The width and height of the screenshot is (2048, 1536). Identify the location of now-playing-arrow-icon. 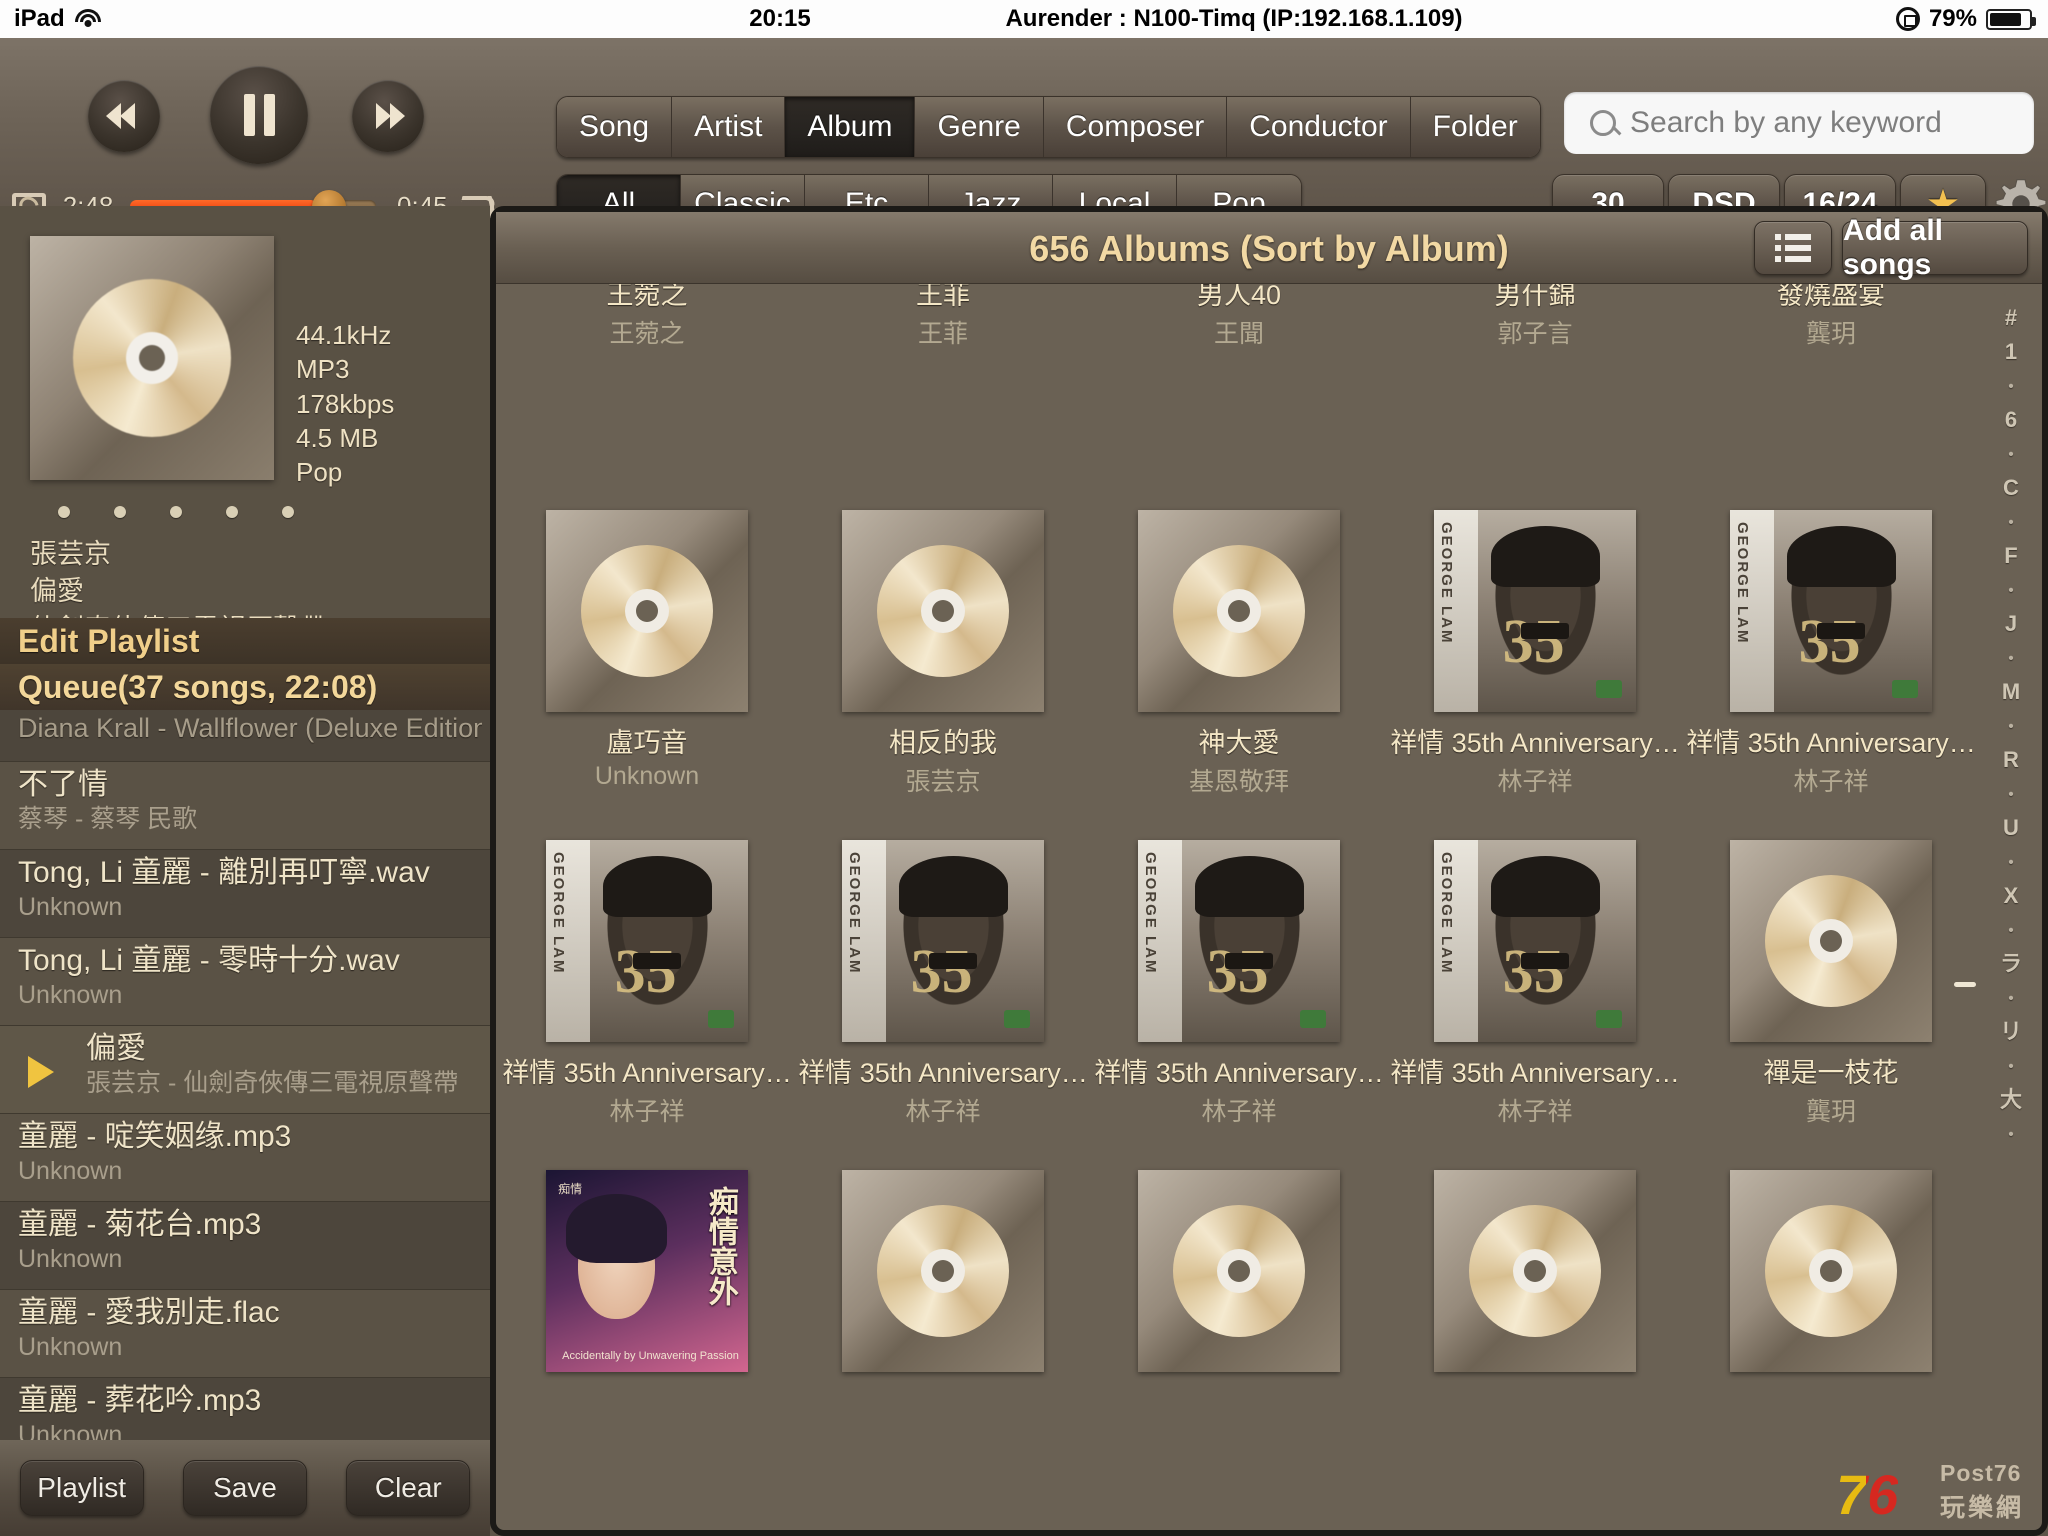
(41, 1072).